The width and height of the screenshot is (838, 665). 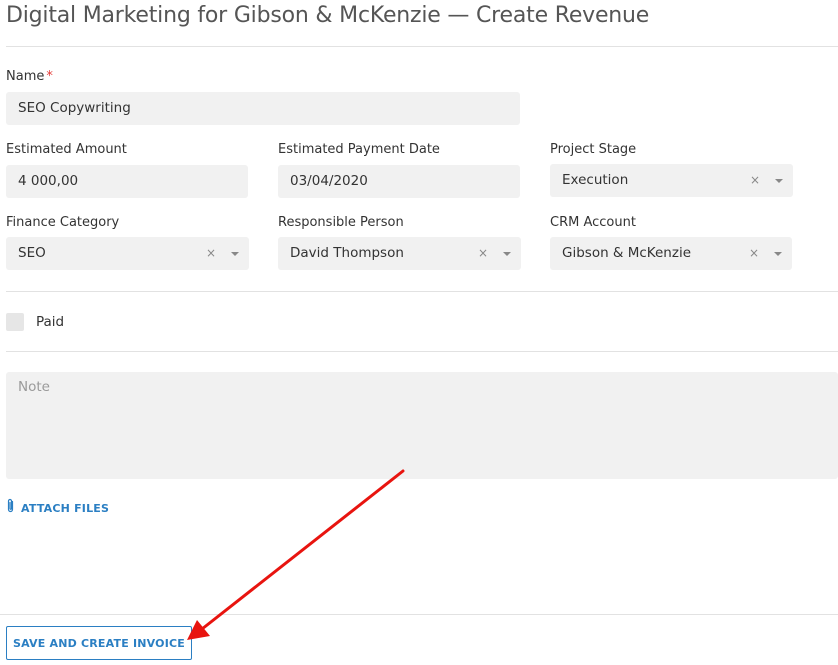 What do you see at coordinates (483, 253) in the screenshot?
I see `responsible-person-clear-icon: ×` at bounding box center [483, 253].